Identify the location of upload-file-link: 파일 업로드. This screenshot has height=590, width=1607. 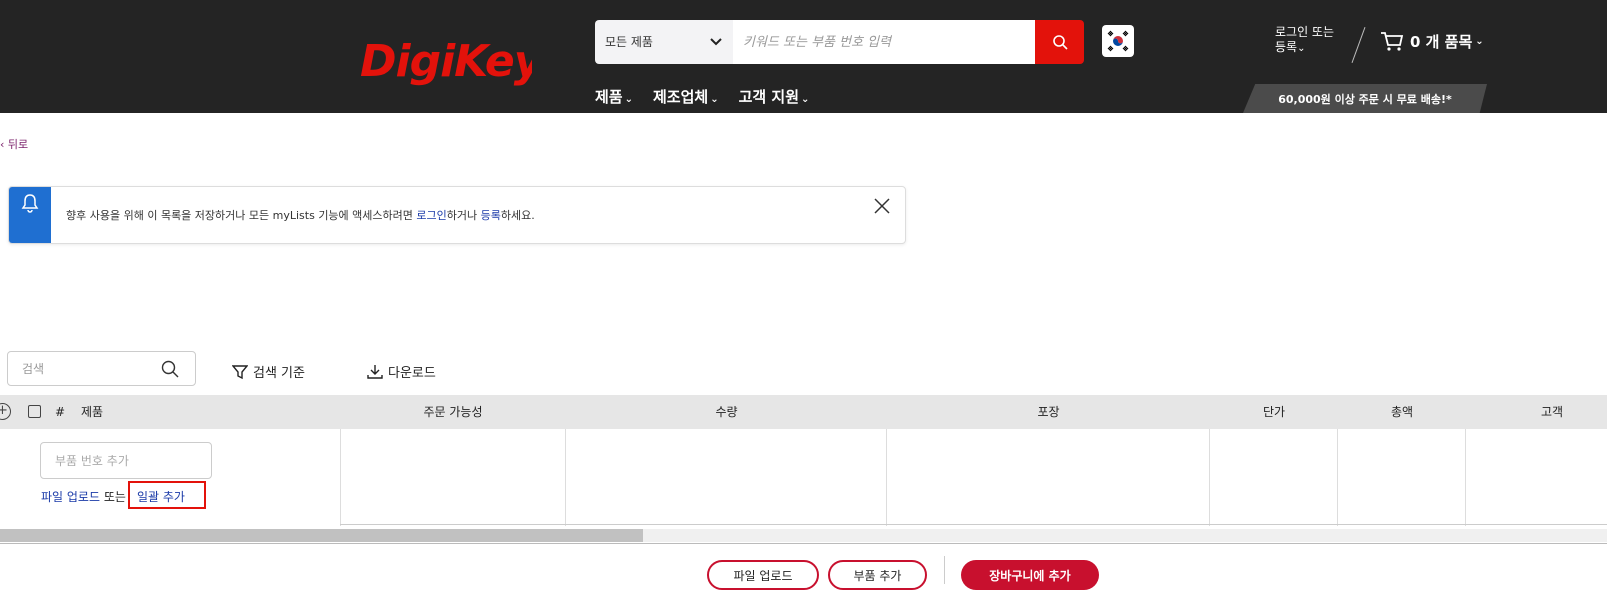
(70, 497).